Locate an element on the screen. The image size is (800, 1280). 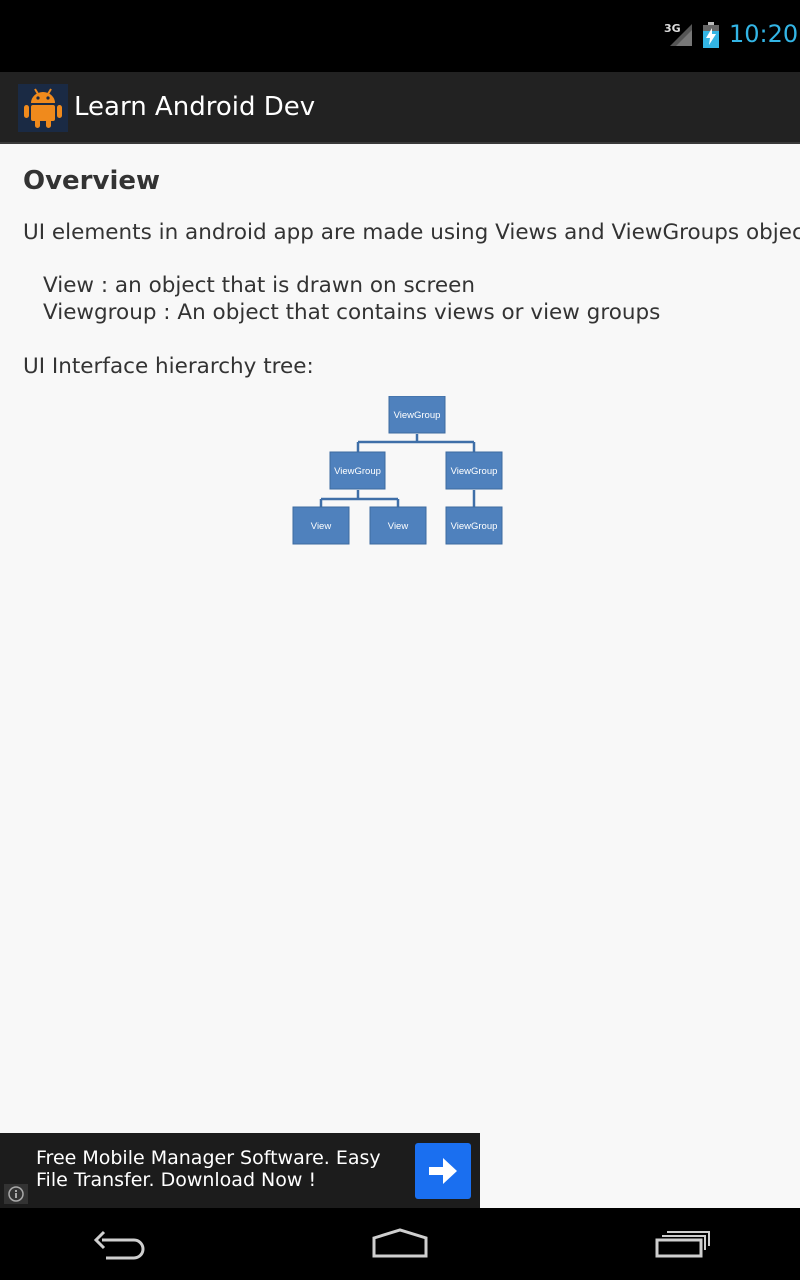
home-icon is located at coordinates (400, 1244).